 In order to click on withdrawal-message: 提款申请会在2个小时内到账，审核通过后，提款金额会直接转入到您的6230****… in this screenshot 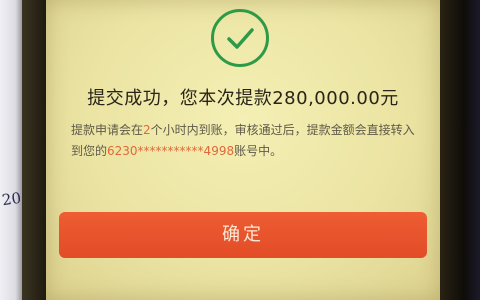, I will do `click(246, 141)`.